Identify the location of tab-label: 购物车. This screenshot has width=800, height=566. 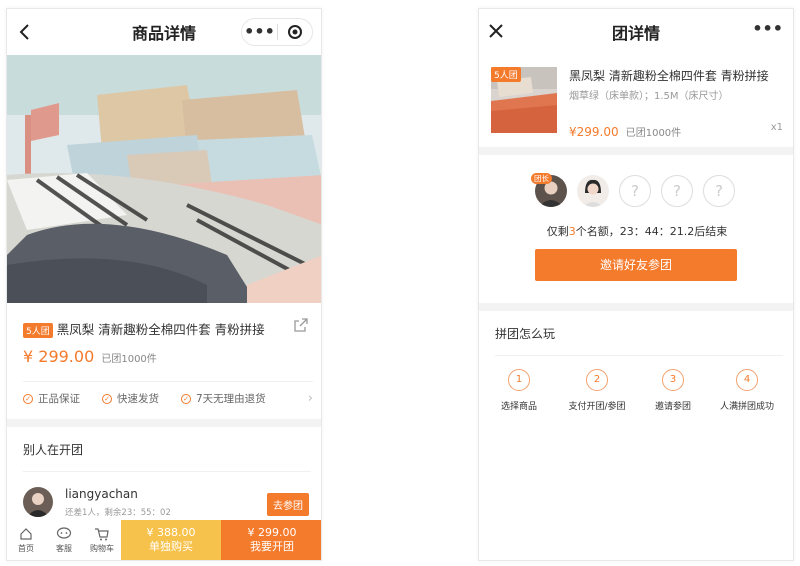
(102, 548).